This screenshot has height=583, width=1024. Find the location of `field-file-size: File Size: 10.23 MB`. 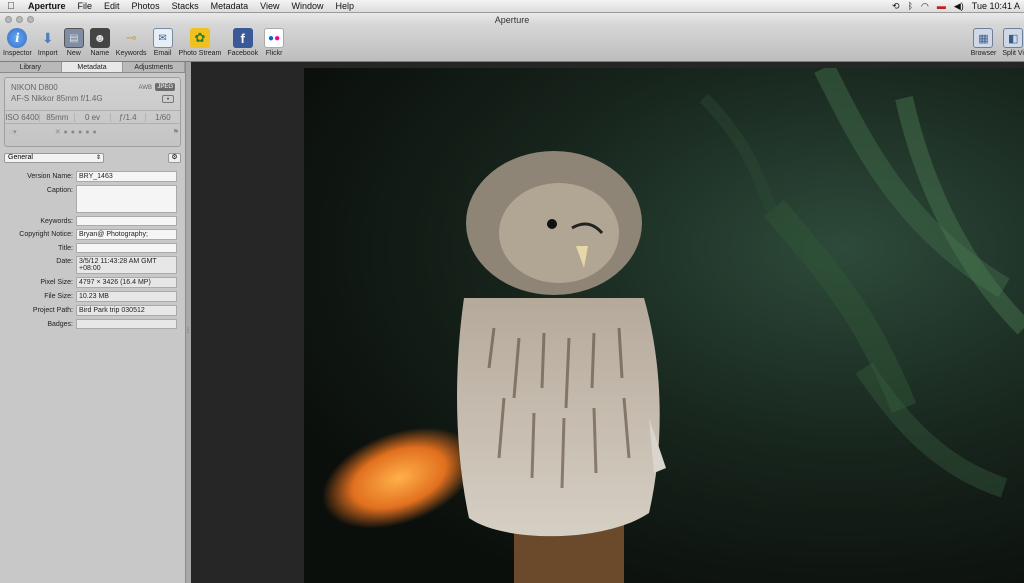

field-file-size: File Size: 10.23 MB is located at coordinates (92, 296).